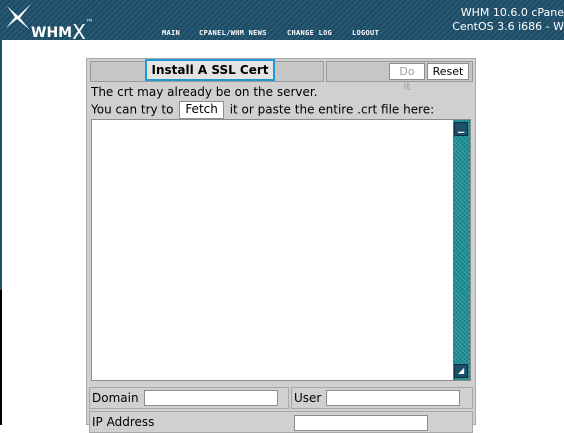  I want to click on nav-main-link: main, so click(171, 33).